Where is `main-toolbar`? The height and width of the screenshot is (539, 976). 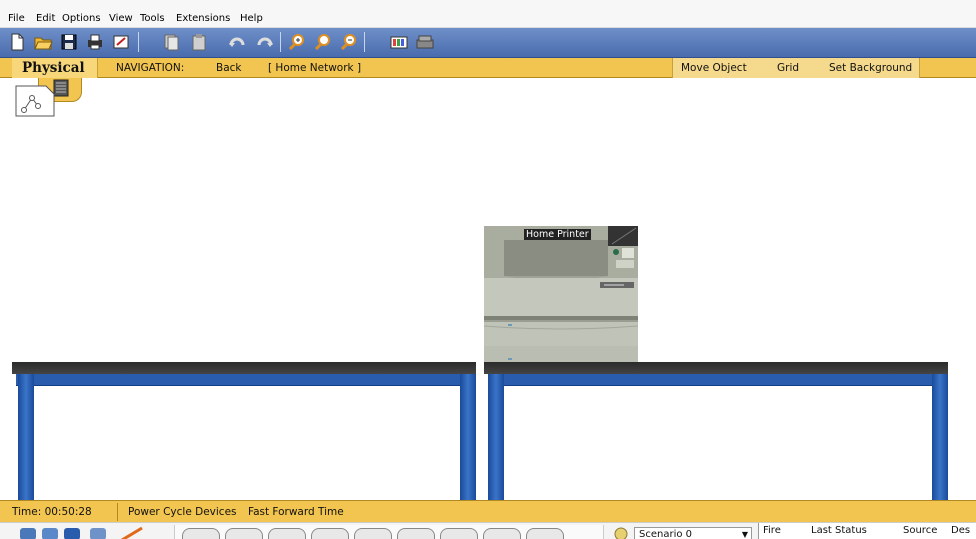 main-toolbar is located at coordinates (488, 43).